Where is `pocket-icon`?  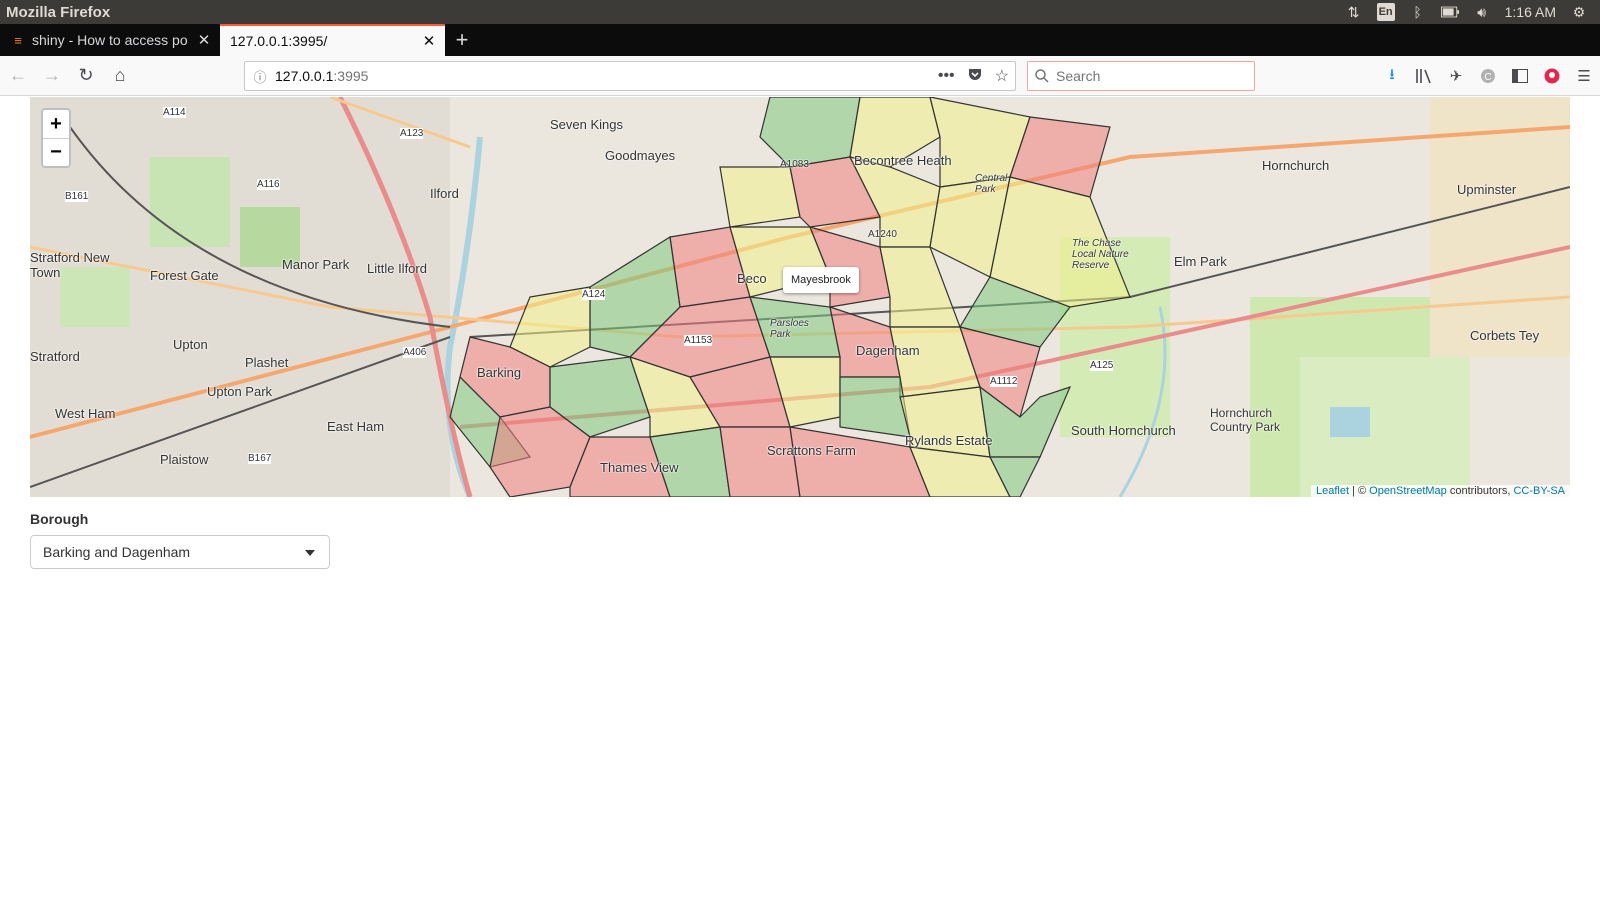 pocket-icon is located at coordinates (975, 76).